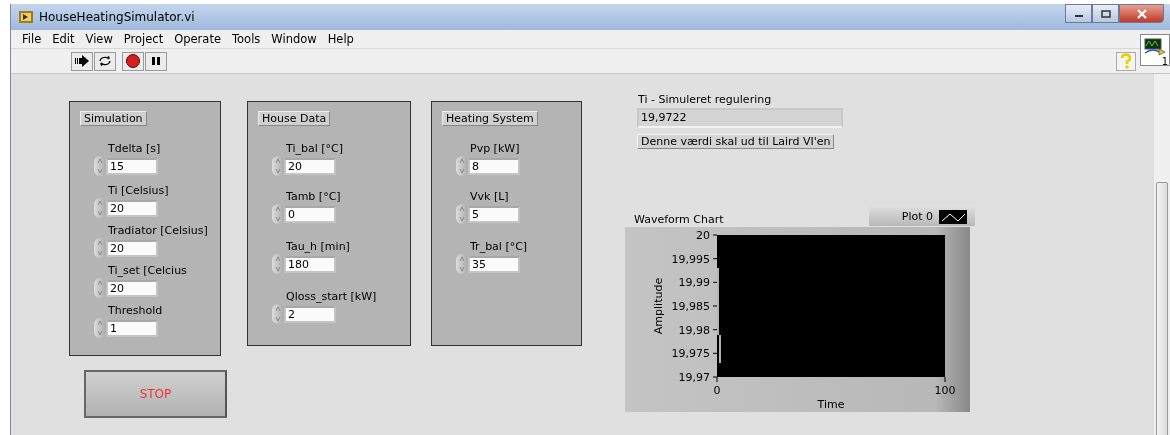 The image size is (1170, 435). I want to click on run-button, so click(82, 61).